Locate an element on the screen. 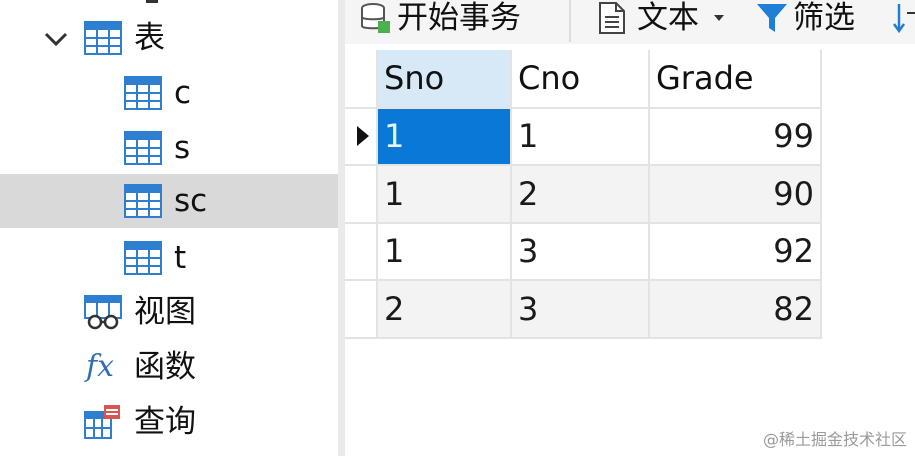 The image size is (915, 456). begin-transaction-button: 开始事务 is located at coordinates (440, 18).